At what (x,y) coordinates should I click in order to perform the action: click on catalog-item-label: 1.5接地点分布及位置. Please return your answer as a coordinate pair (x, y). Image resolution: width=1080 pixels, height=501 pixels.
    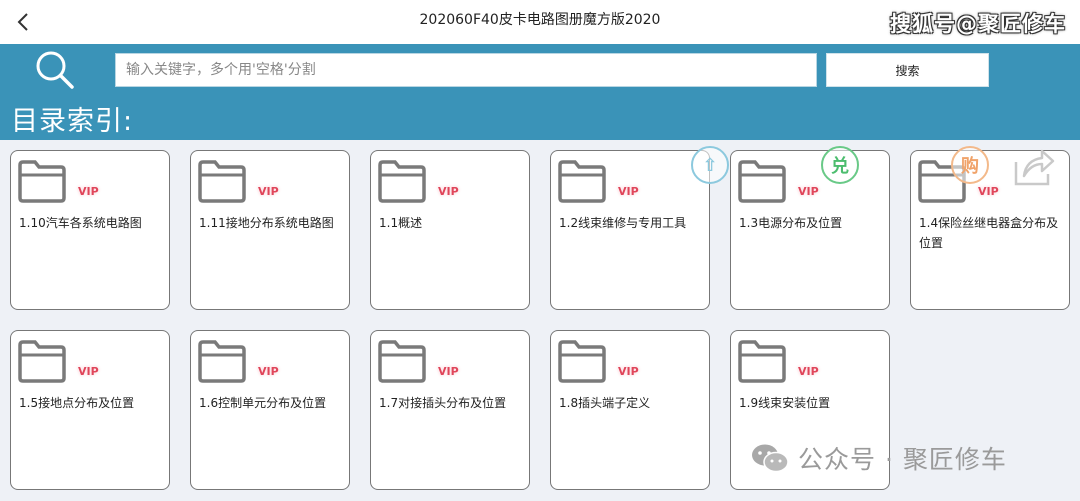
    Looking at the image, I should click on (77, 403).